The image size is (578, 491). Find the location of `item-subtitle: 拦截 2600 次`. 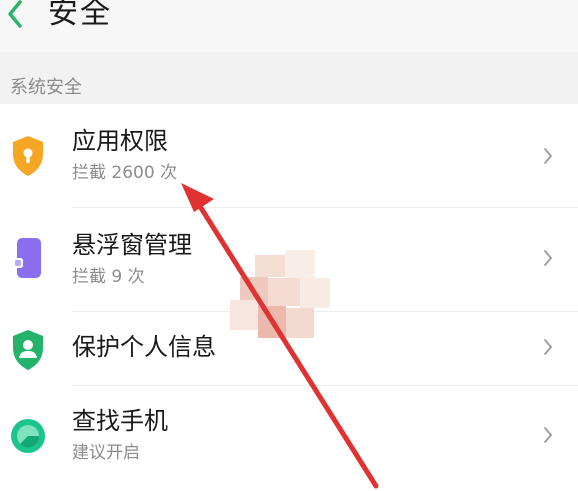

item-subtitle: 拦截 2600 次 is located at coordinates (125, 173).